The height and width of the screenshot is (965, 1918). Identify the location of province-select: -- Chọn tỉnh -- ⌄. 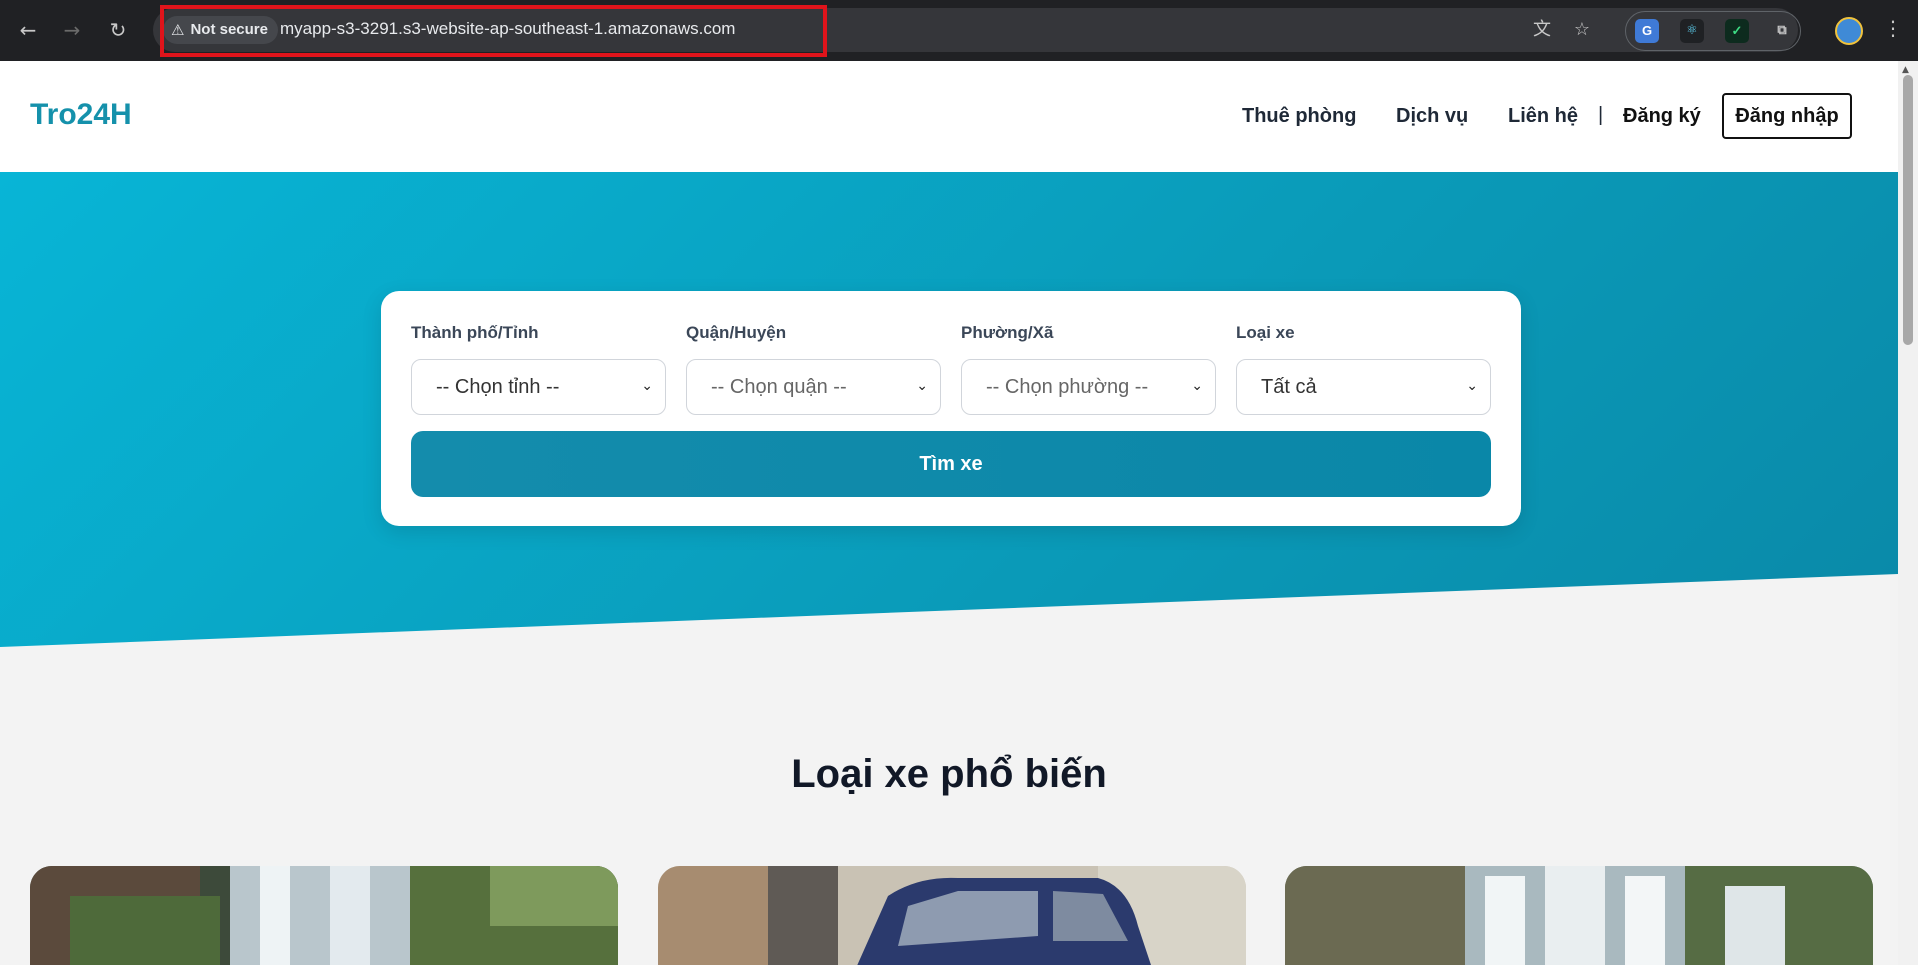
(538, 387).